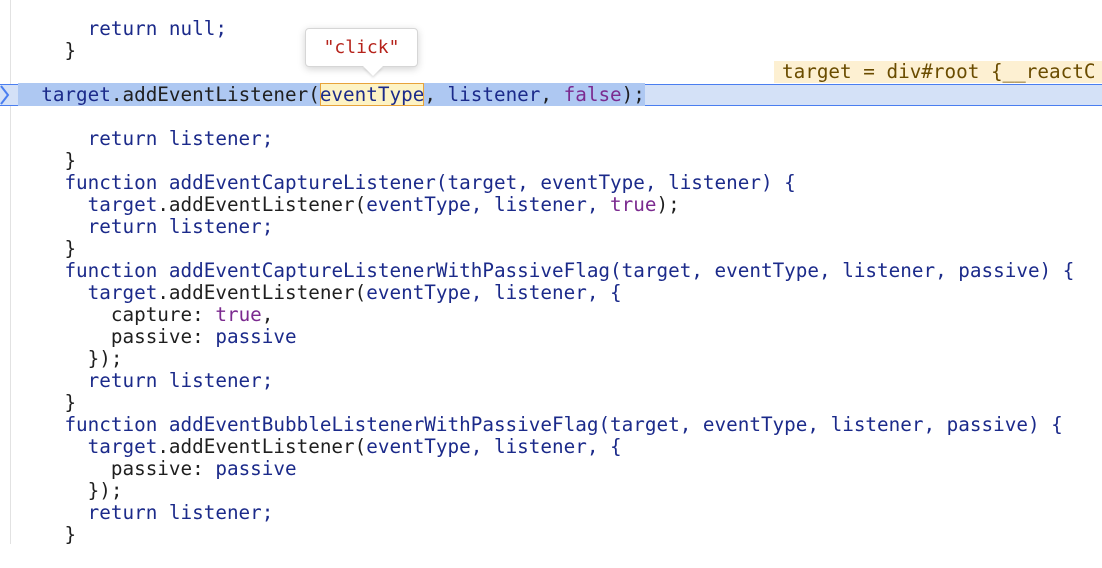  I want to click on code-text: return null;, so click(145, 28).